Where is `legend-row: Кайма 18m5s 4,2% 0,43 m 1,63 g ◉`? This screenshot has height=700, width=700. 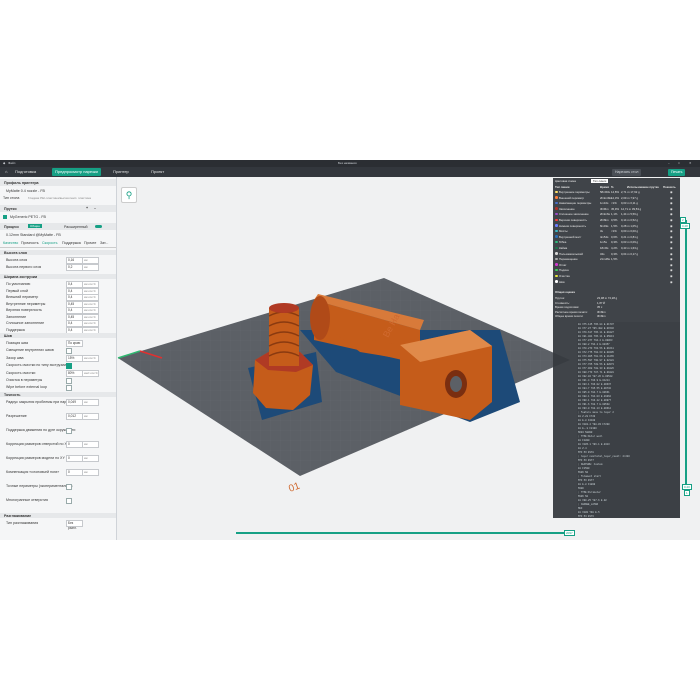 legend-row: Кайма 18m5s 4,2% 0,43 m 1,63 g ◉ is located at coordinates (617, 248).